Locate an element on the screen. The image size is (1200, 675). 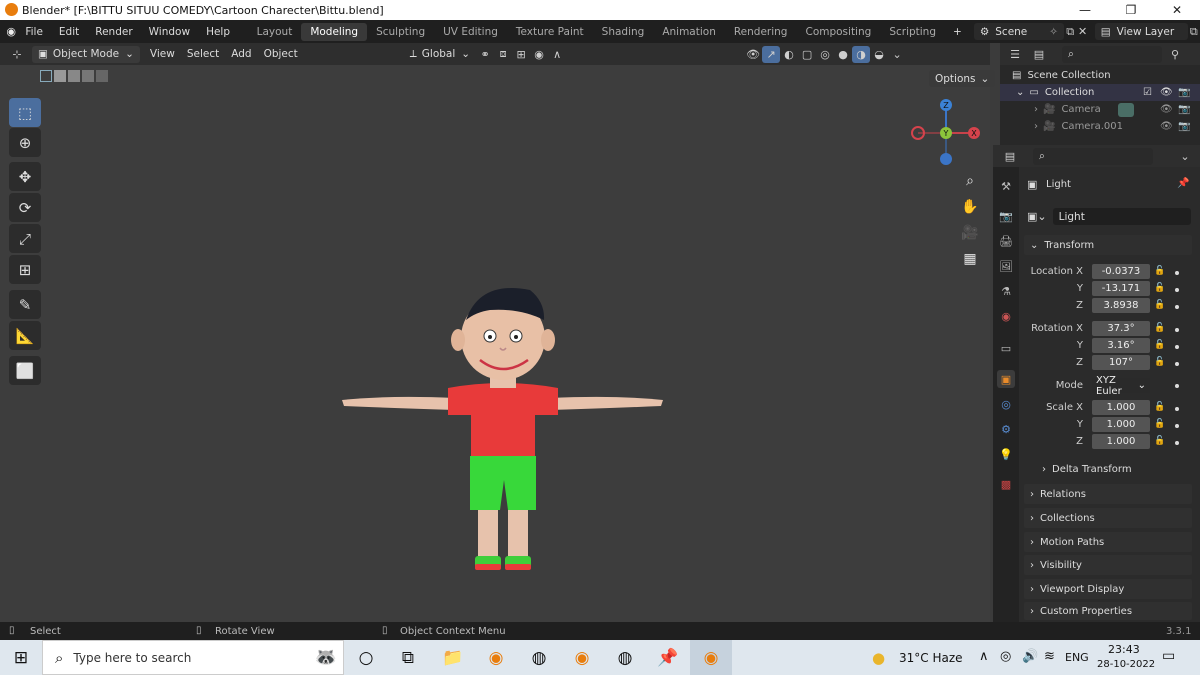
scale-z-field: 1.000 is located at coordinates (1121, 441).